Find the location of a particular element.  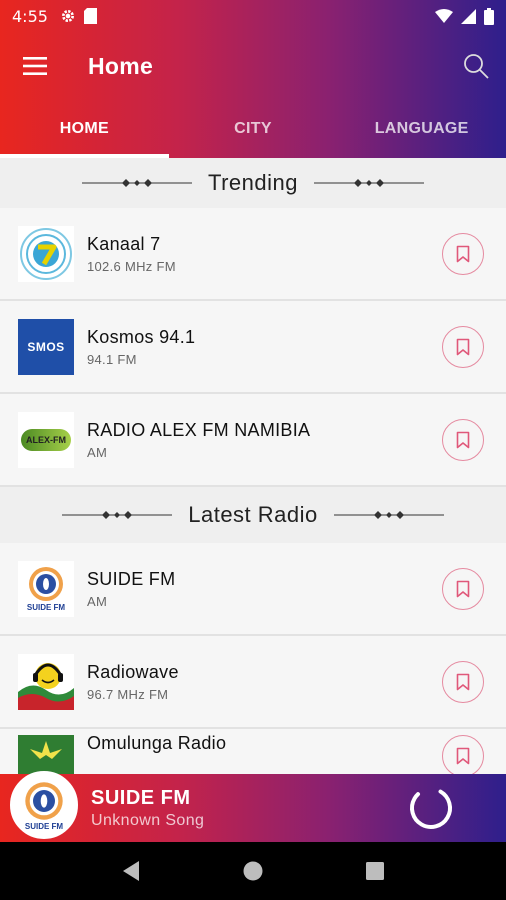

station-row: SUIDE FM SUIDE FM AM is located at coordinates (253, 589).